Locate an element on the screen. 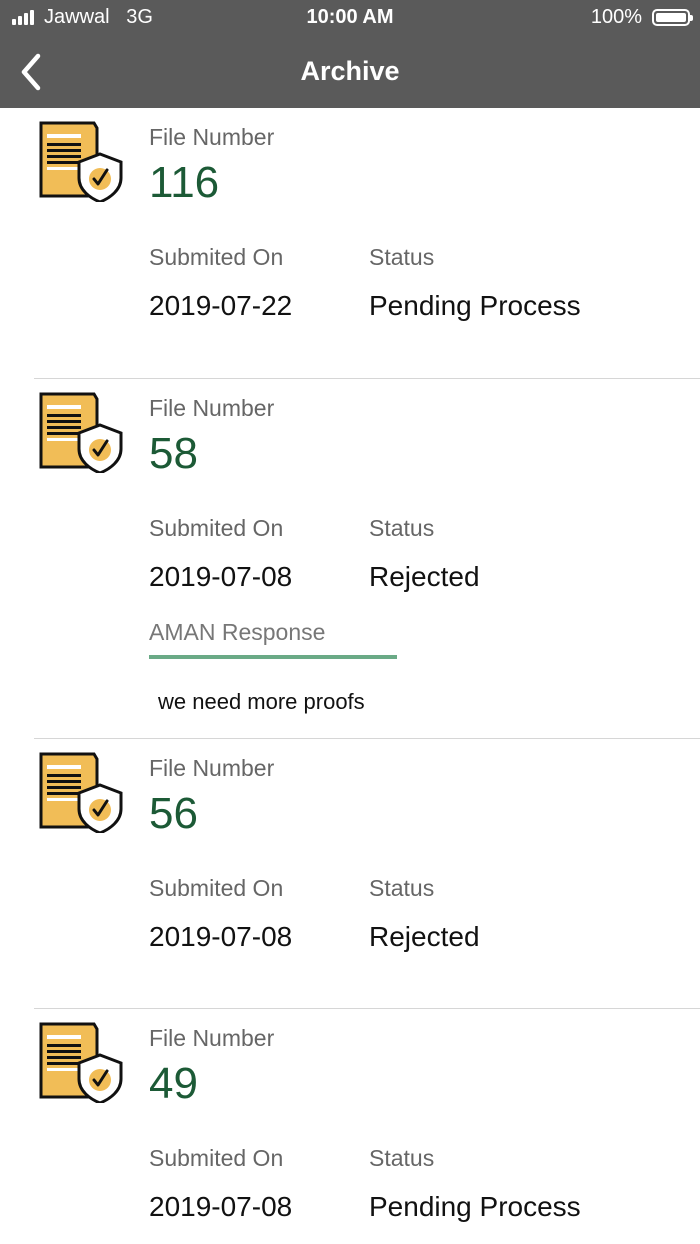 The image size is (700, 1244). response-label: AMAN Response is located at coordinates (237, 632).